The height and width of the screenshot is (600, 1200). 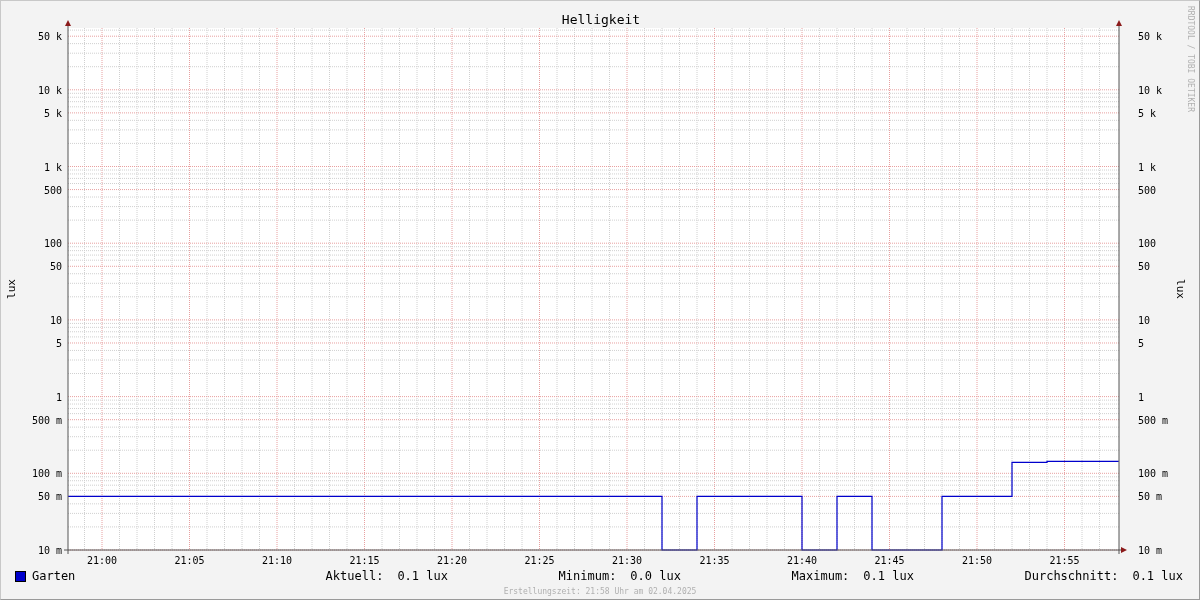 I want to click on x-tick-label: 21:40, so click(x=802, y=560).